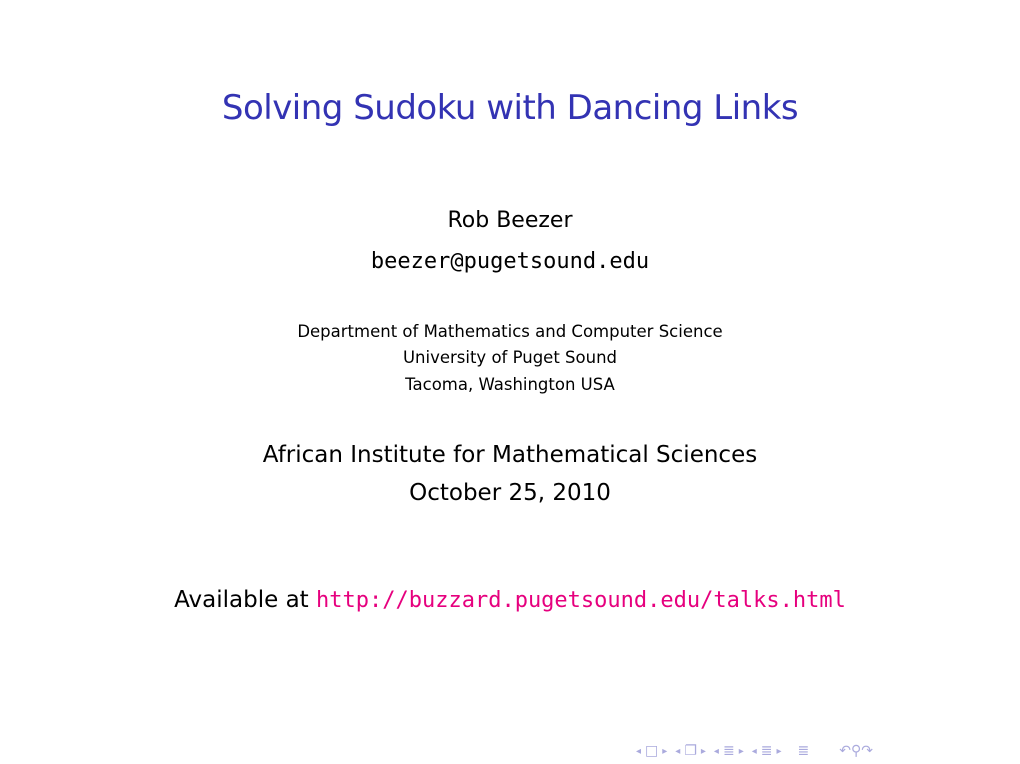  I want to click on availability-prefix: Available at, so click(245, 600).